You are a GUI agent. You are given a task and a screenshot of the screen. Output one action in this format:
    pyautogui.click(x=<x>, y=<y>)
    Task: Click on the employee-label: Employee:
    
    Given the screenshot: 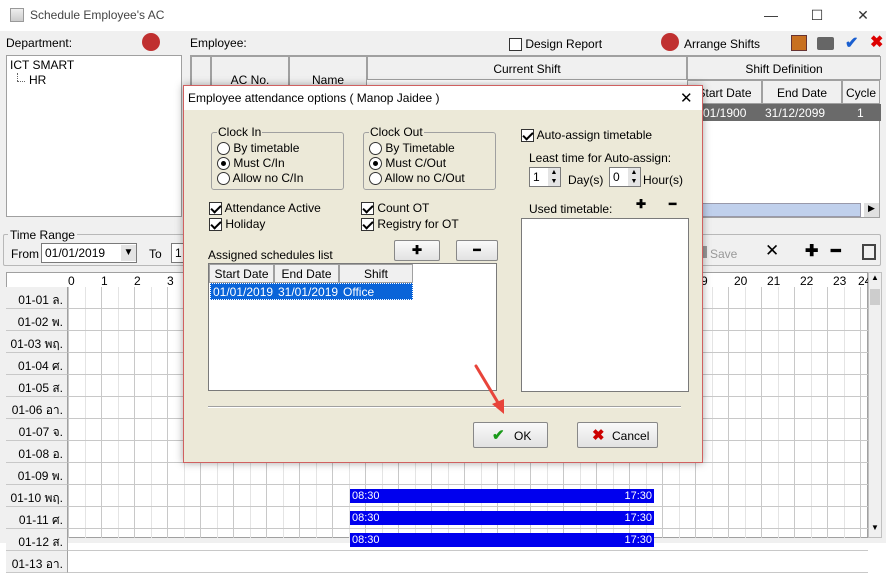 What is the action you would take?
    pyautogui.click(x=218, y=43)
    